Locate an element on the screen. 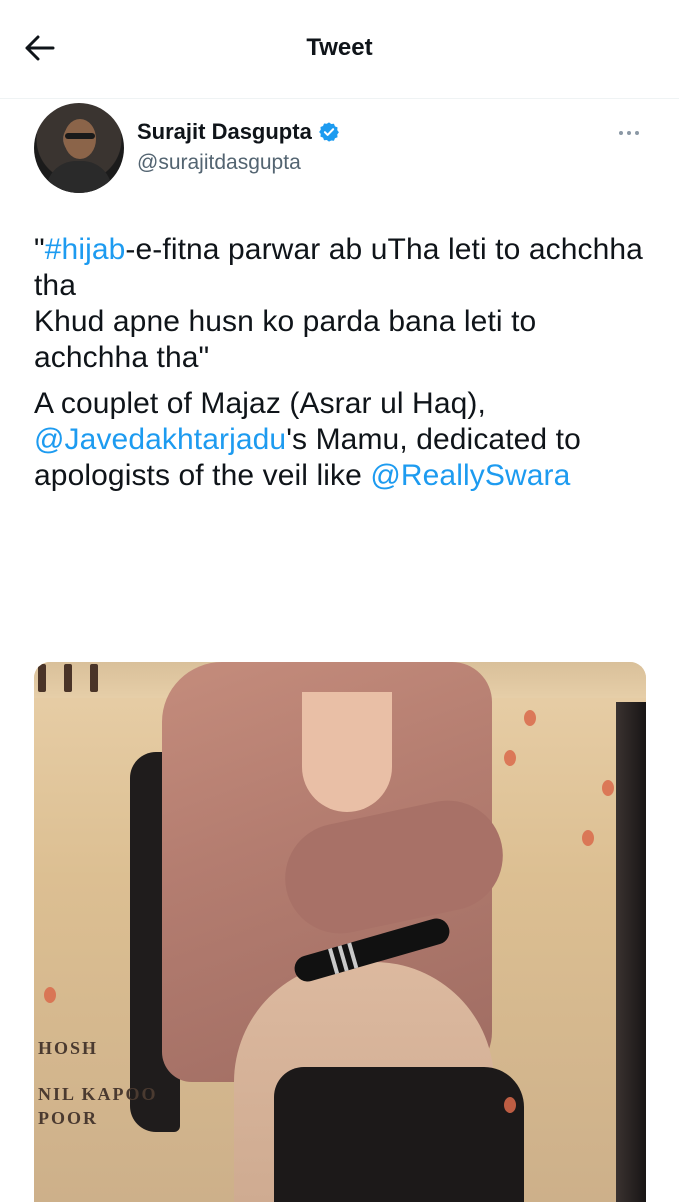 This screenshot has width=679, height=1202. avatar-body is located at coordinates (79, 177).